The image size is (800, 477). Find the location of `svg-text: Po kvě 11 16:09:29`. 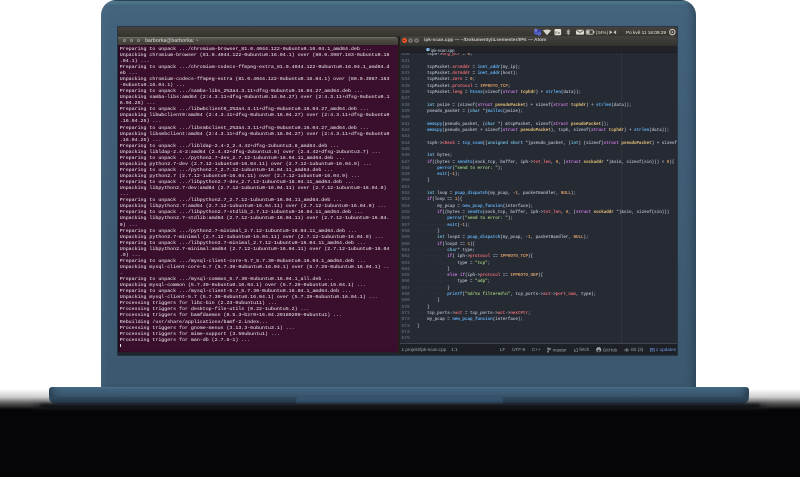

svg-text: Po kvě 11 16:09:29 is located at coordinates (646, 31).